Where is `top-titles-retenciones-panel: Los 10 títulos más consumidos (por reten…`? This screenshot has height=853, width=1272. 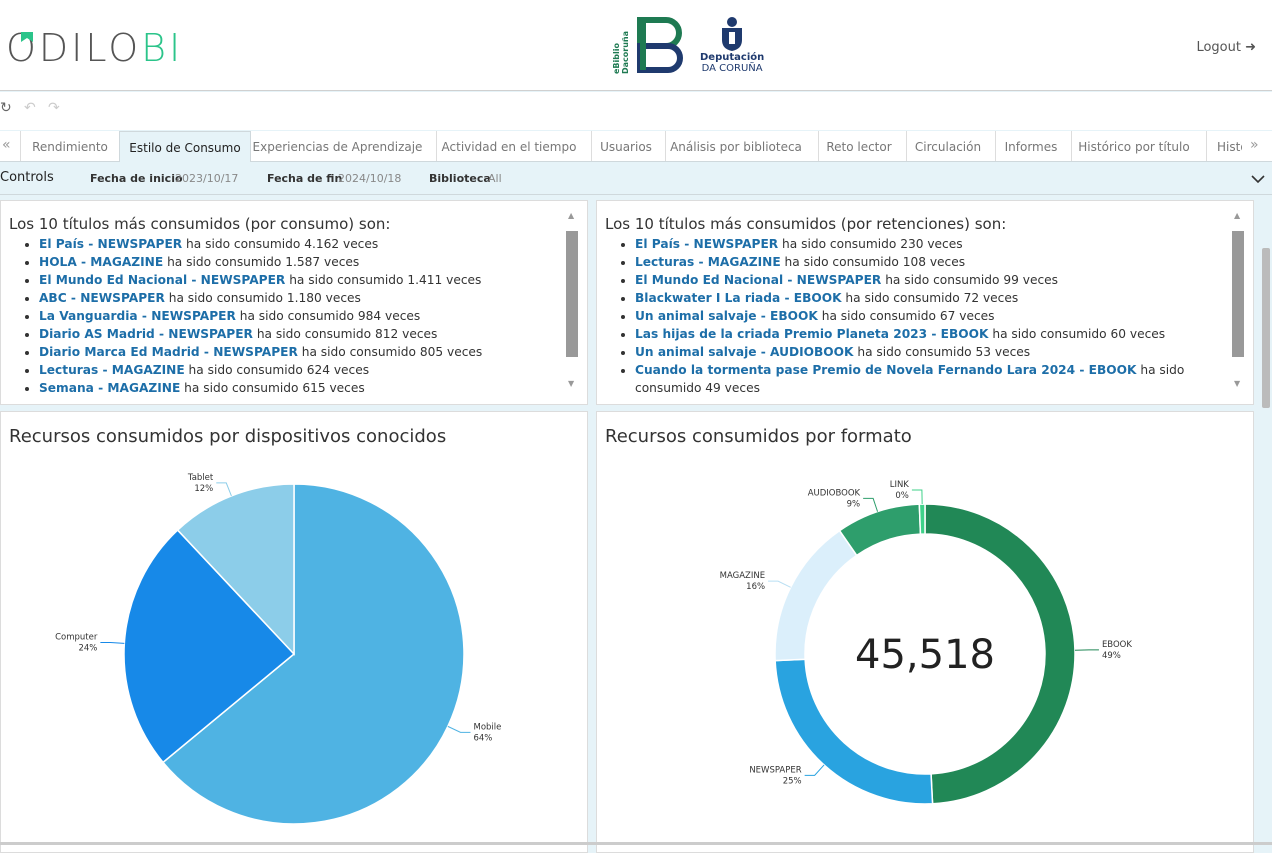
top-titles-retenciones-panel: Los 10 títulos más consumidos (por reten… is located at coordinates (925, 302).